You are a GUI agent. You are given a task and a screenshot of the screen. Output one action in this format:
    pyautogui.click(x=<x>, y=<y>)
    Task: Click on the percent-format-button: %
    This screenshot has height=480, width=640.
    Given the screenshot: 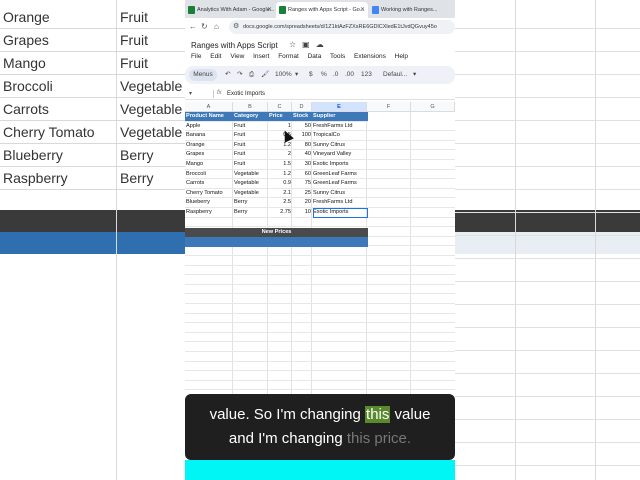 What is the action you would take?
    pyautogui.click(x=324, y=75)
    